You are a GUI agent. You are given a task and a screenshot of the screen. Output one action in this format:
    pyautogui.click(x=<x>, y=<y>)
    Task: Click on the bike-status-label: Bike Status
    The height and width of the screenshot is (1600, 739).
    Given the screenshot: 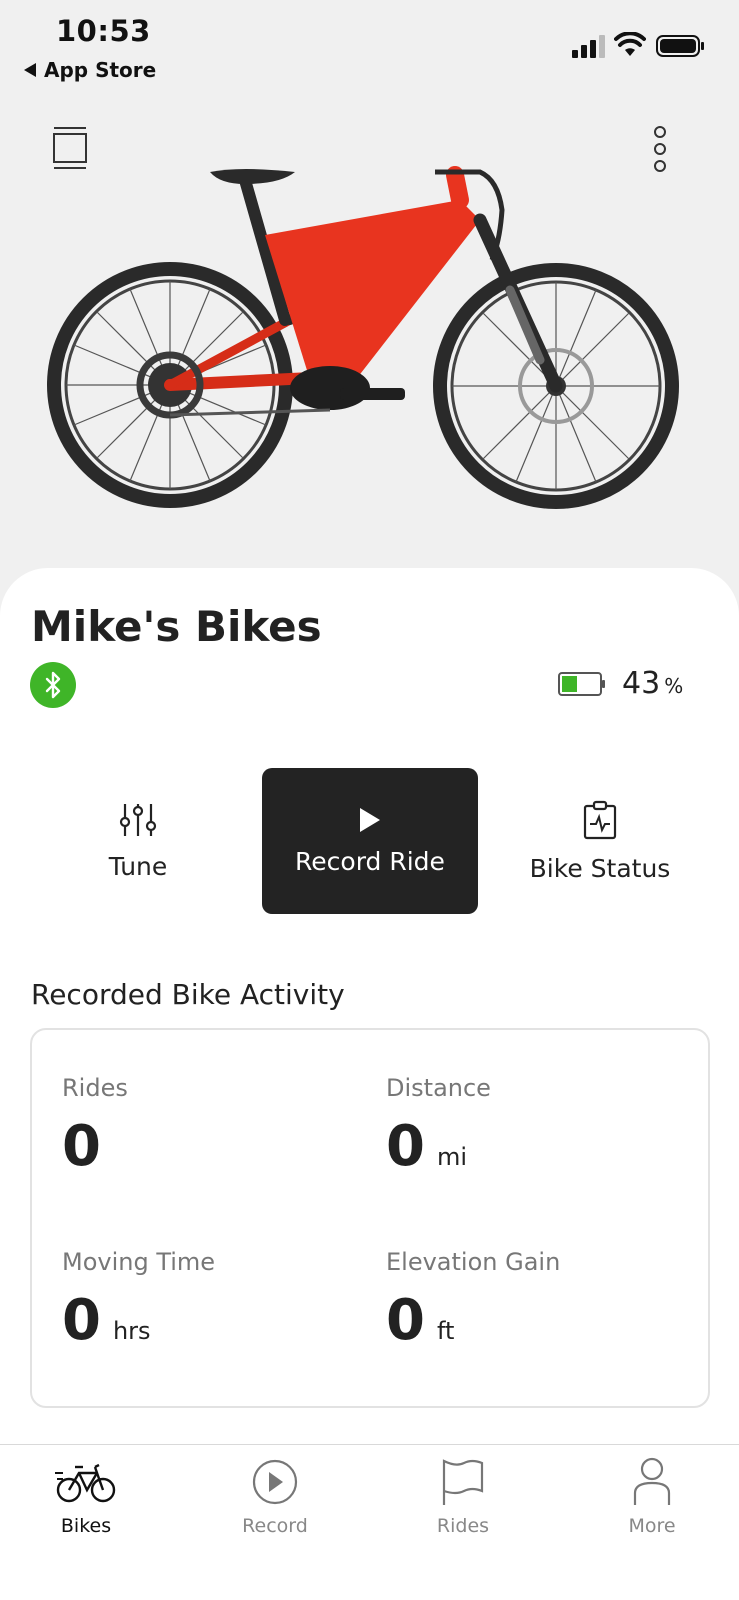 What is the action you would take?
    pyautogui.click(x=600, y=868)
    